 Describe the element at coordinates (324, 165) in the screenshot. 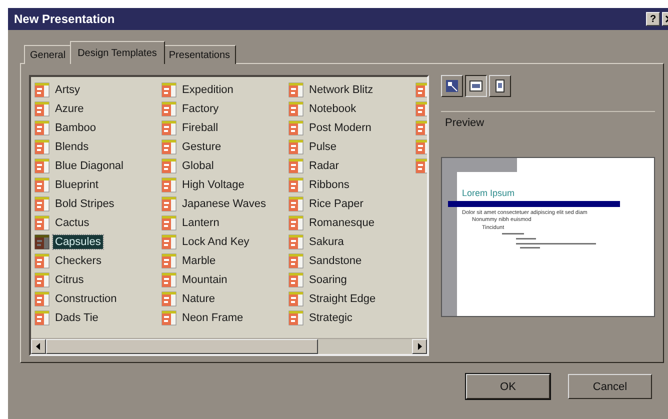

I see `template-item: Radar` at that location.